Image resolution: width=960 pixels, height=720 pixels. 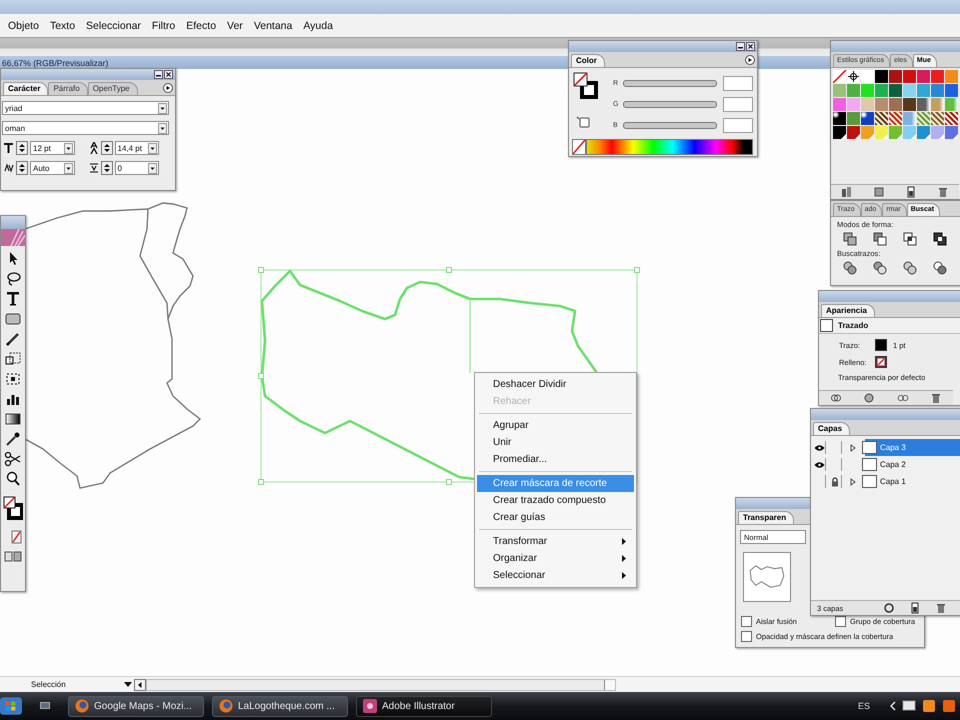 I want to click on menu-item: Agrupar, so click(x=555, y=425).